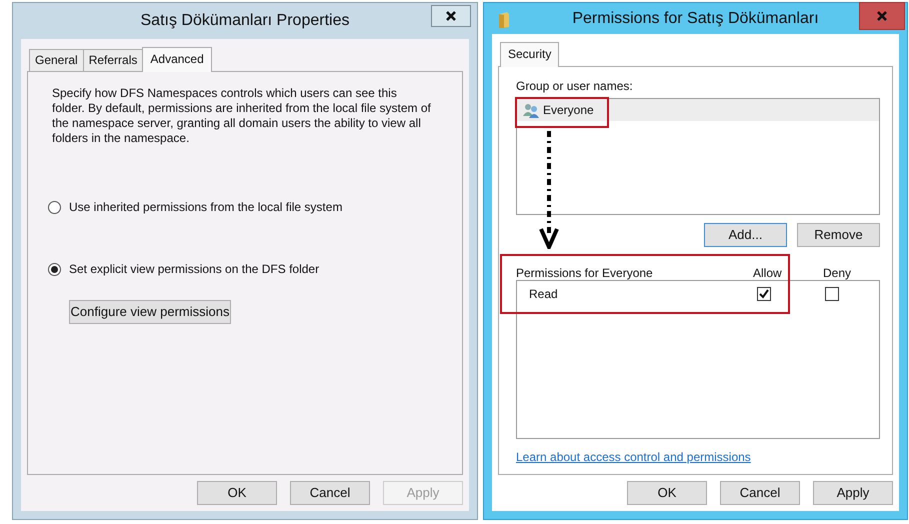 The height and width of the screenshot is (524, 909). What do you see at coordinates (530, 54) in the screenshot?
I see `tab: Security` at bounding box center [530, 54].